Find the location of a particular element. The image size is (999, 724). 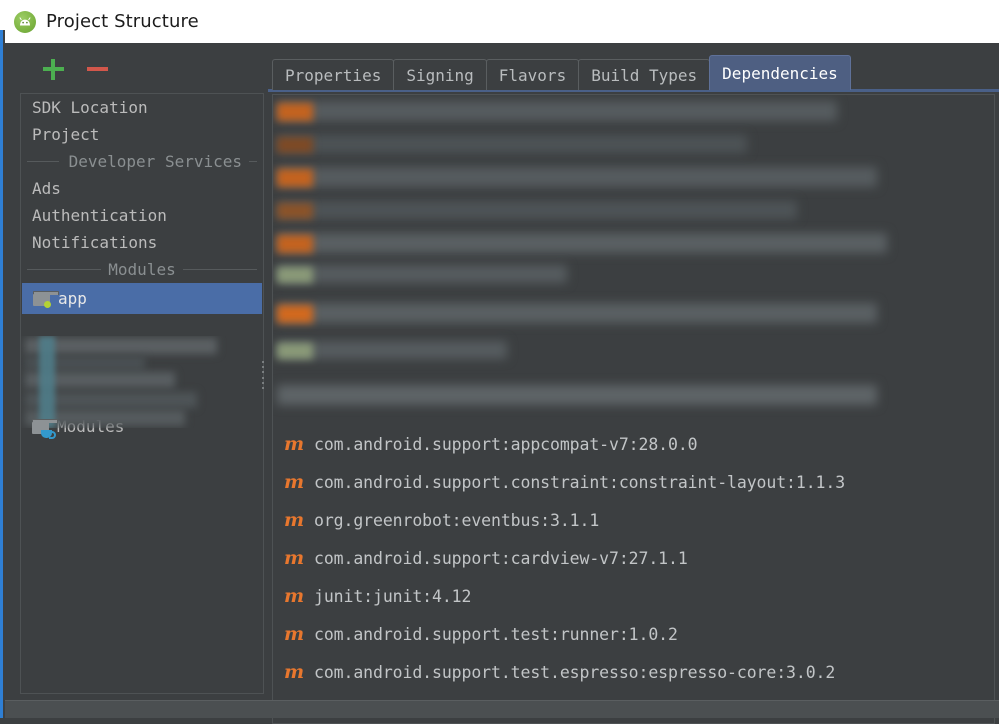

remove-module-button is located at coordinates (97, 69).